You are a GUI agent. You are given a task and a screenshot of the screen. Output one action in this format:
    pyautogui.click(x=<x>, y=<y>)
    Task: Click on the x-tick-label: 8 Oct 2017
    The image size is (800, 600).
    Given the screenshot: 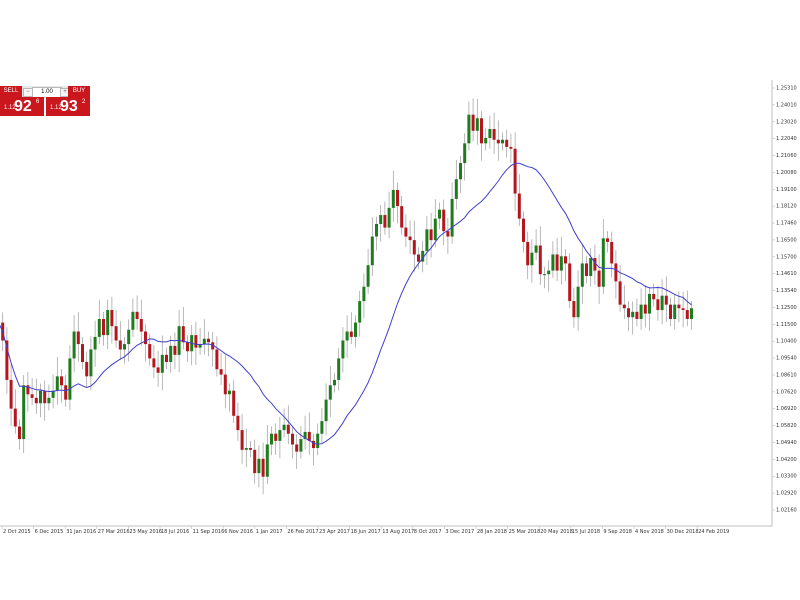 What is the action you would take?
    pyautogui.click(x=428, y=532)
    